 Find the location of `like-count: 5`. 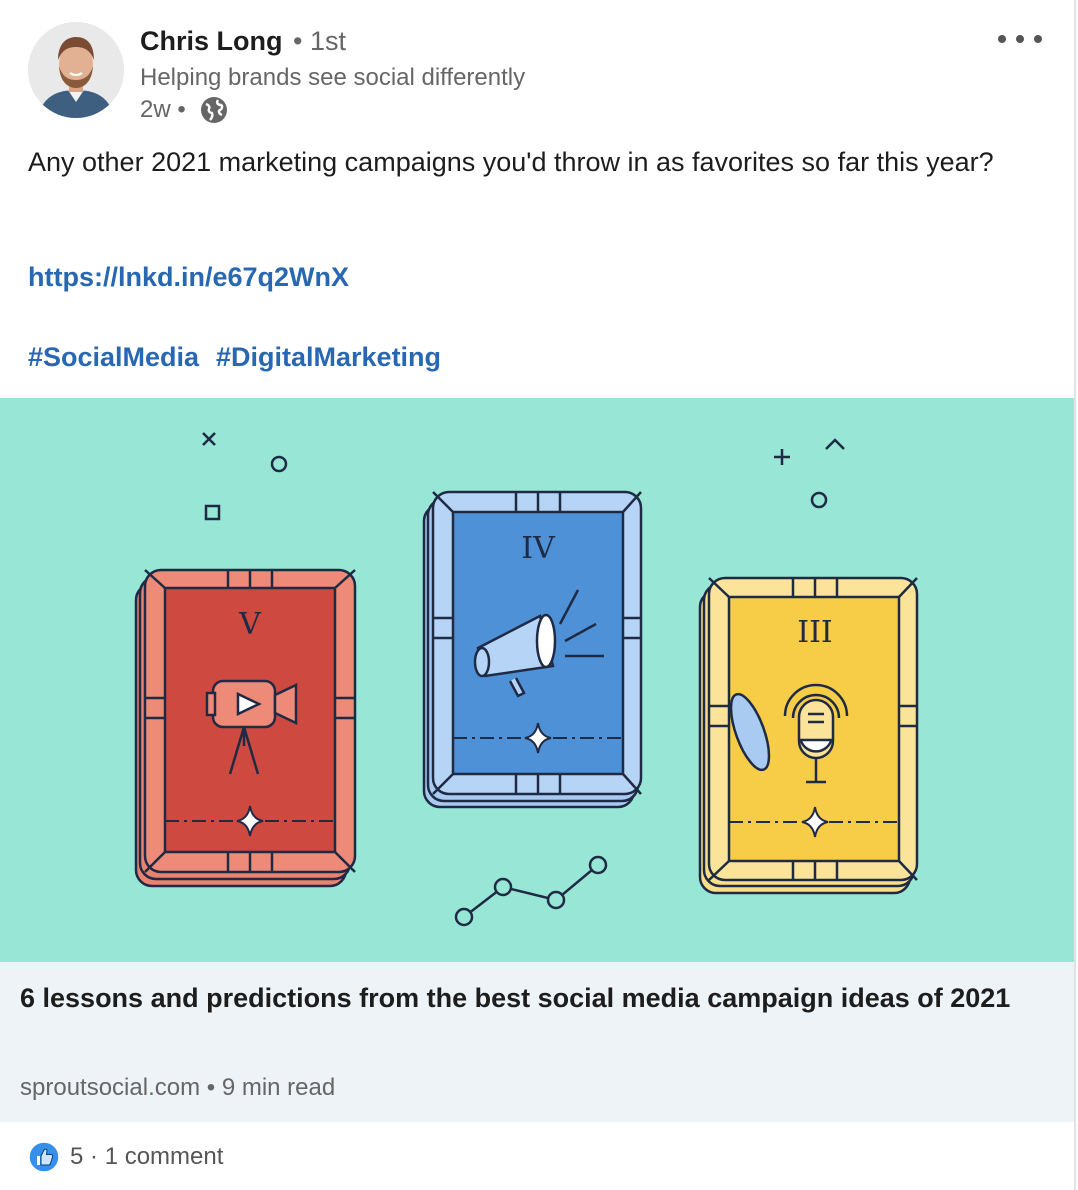

like-count: 5 is located at coordinates (76, 1156).